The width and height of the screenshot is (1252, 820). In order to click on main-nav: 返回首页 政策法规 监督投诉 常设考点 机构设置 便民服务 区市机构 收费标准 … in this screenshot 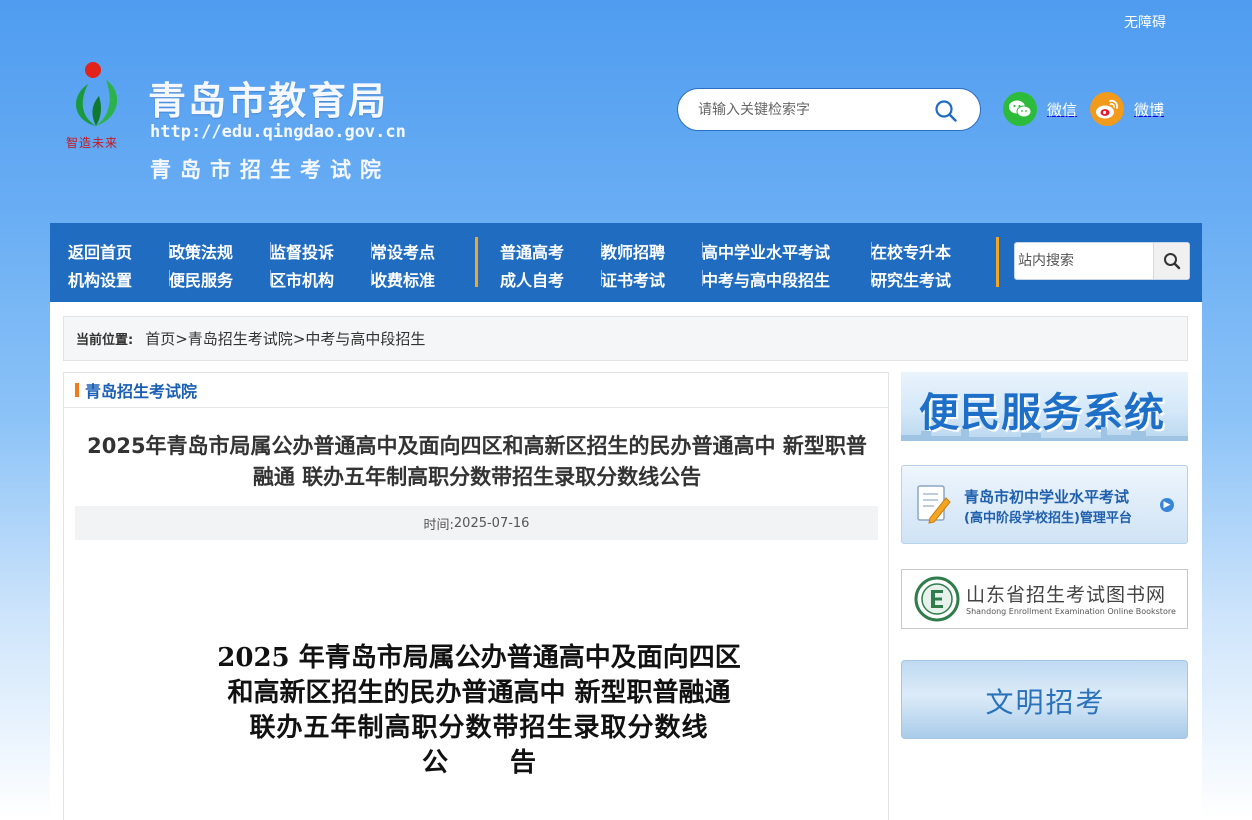, I will do `click(626, 262)`.